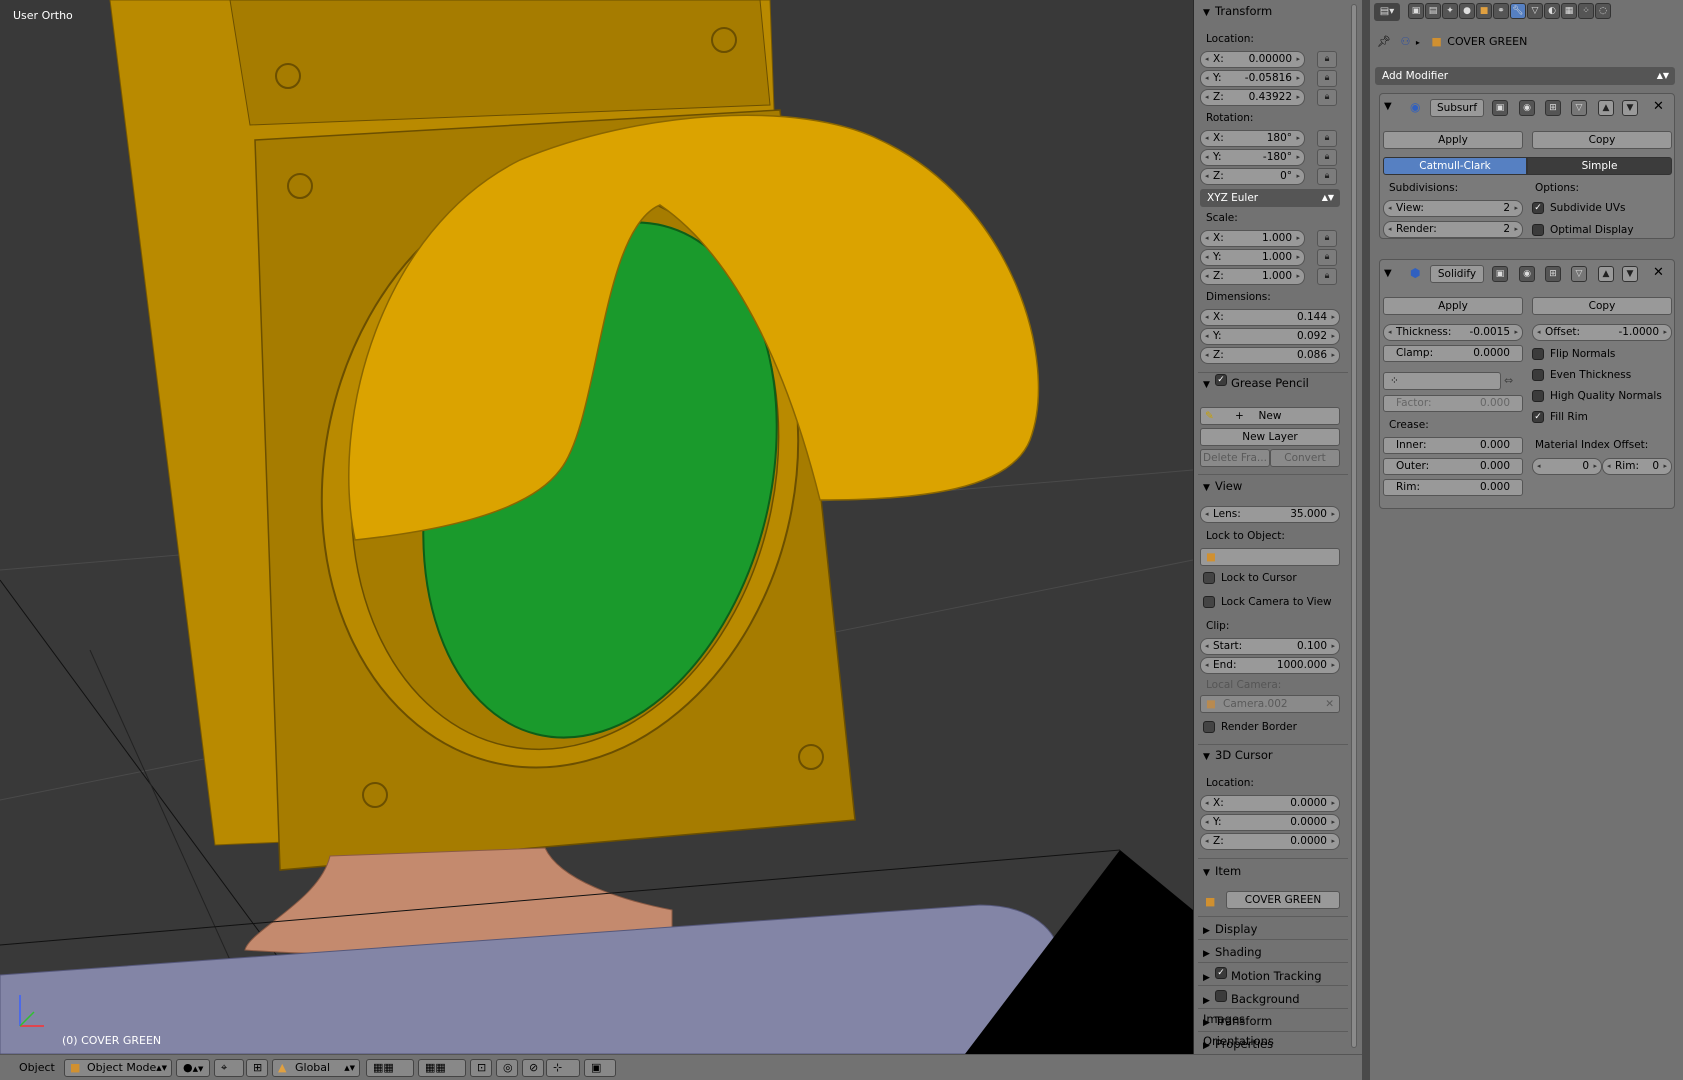  I want to click on subsurf-render-field: ◂ Render: 2 ▸, so click(1453, 229).